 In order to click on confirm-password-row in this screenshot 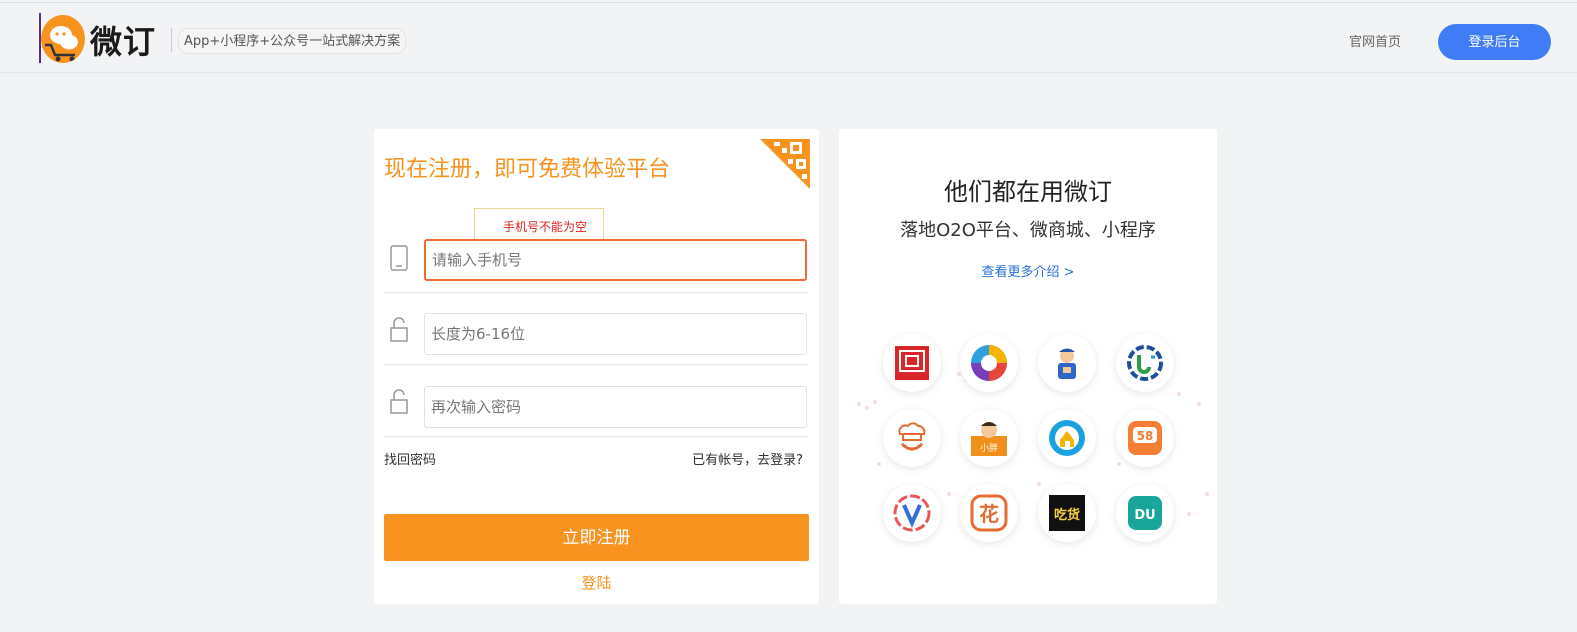, I will do `click(596, 401)`.